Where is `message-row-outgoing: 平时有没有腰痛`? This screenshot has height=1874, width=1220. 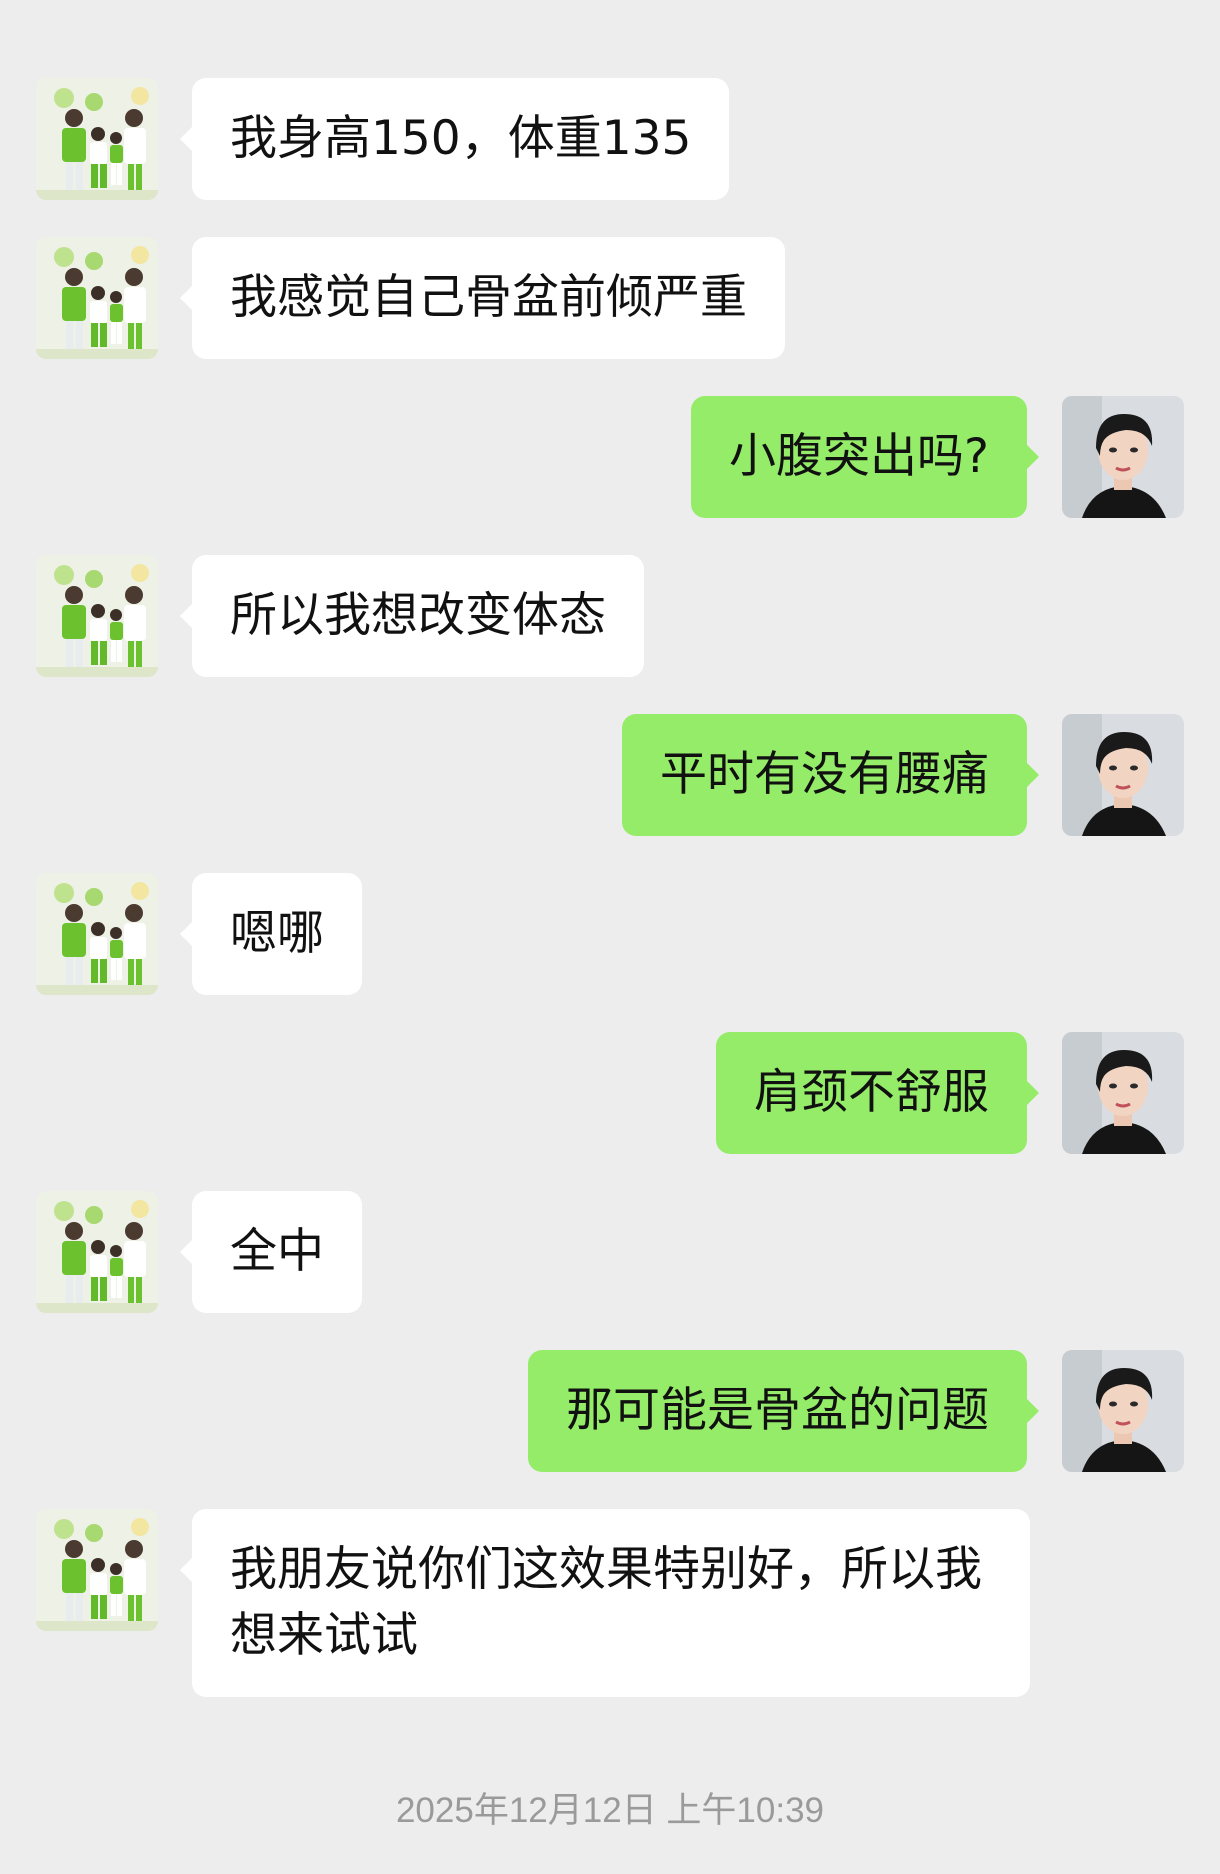
message-row-outgoing: 平时有没有腰痛 is located at coordinates (610, 775).